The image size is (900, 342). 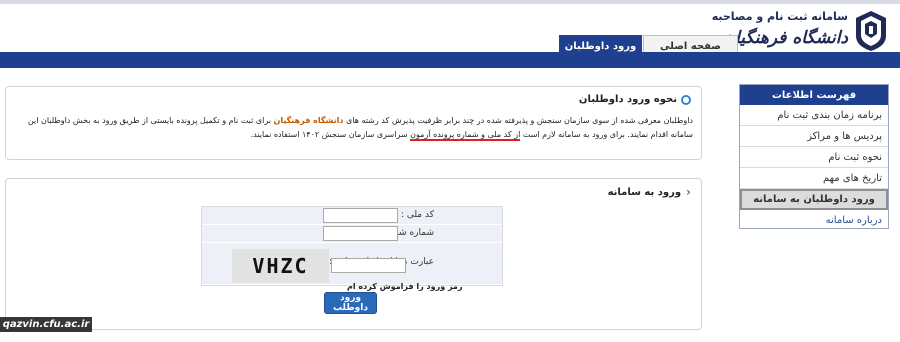 I want to click on sidebar-item-schedule: برنامه زمان بندی ثبت نام, so click(x=814, y=115).